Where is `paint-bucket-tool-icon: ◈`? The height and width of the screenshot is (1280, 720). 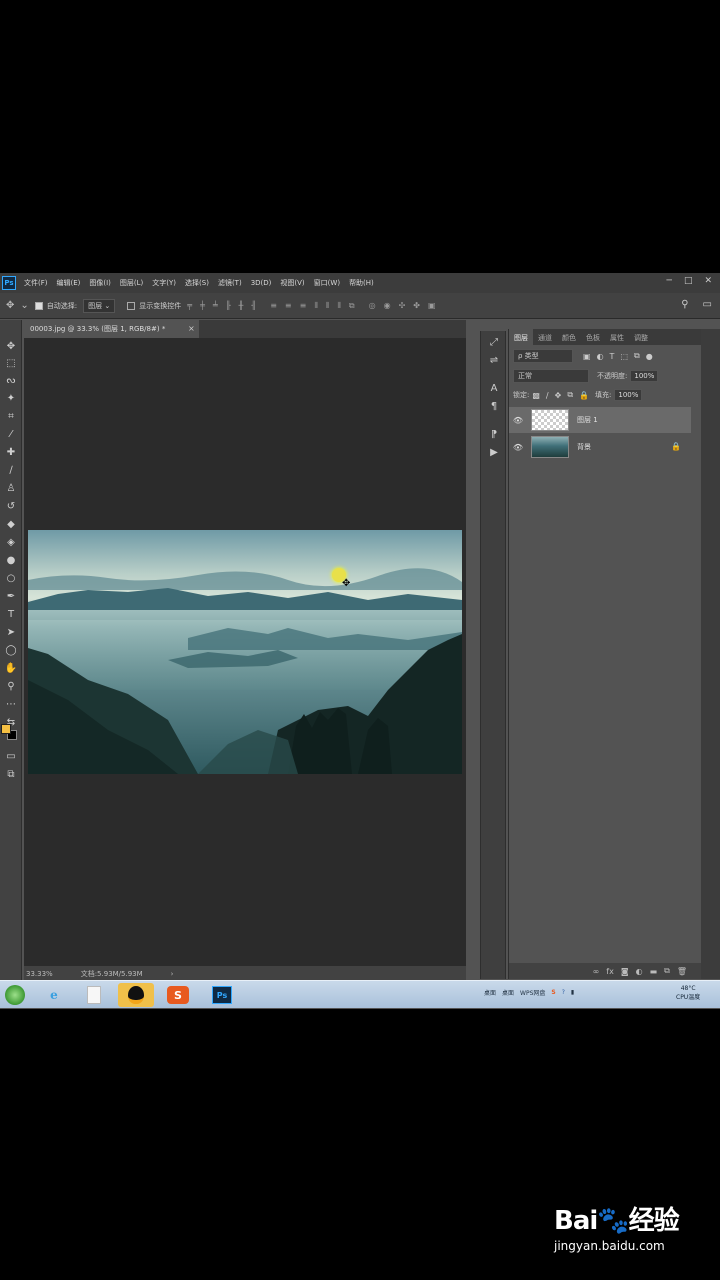
paint-bucket-tool-icon: ◈ is located at coordinates (11, 543).